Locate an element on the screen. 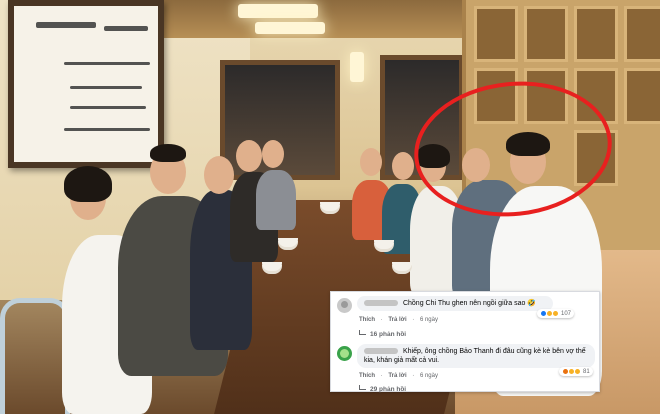  reaction-summary: 81 is located at coordinates (576, 371).